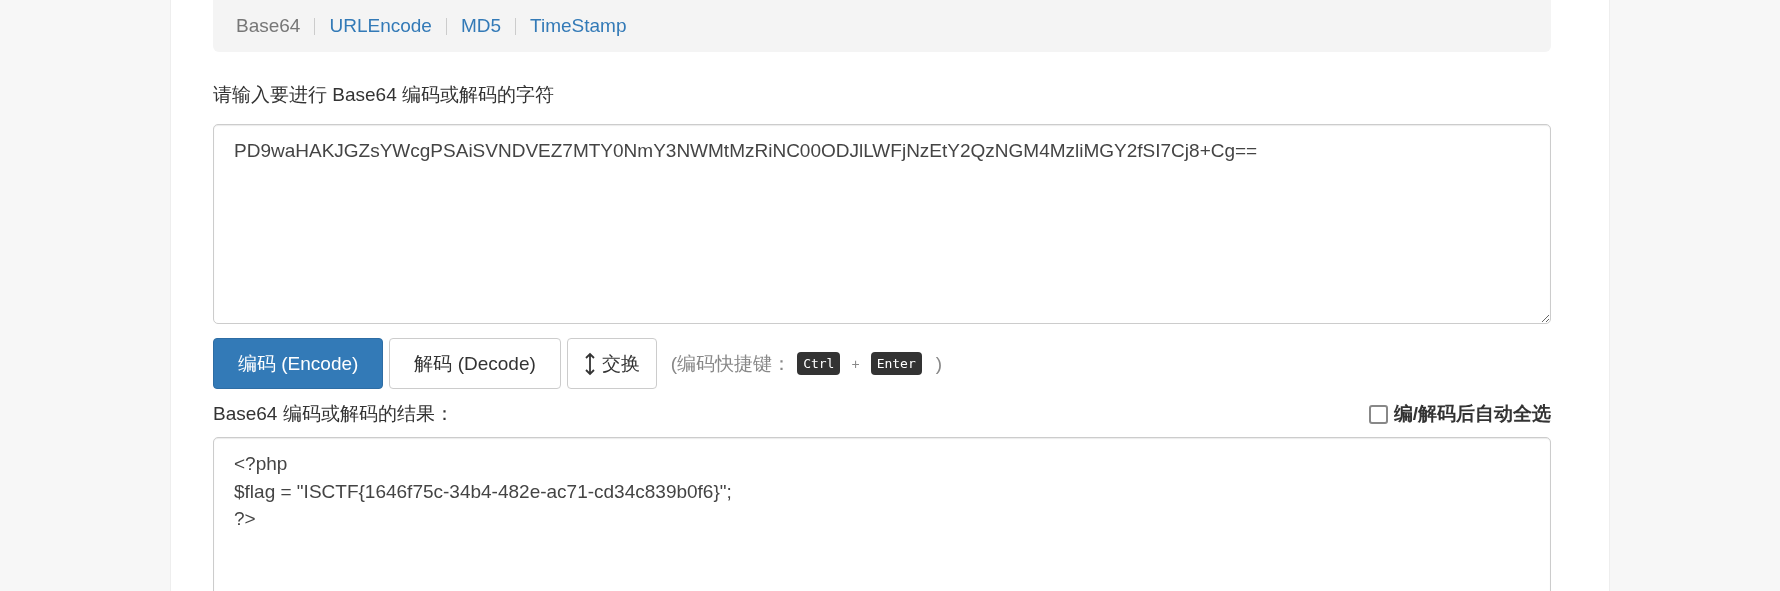 The width and height of the screenshot is (1780, 591). What do you see at coordinates (855, 363) in the screenshot?
I see `plus-sign: +` at bounding box center [855, 363].